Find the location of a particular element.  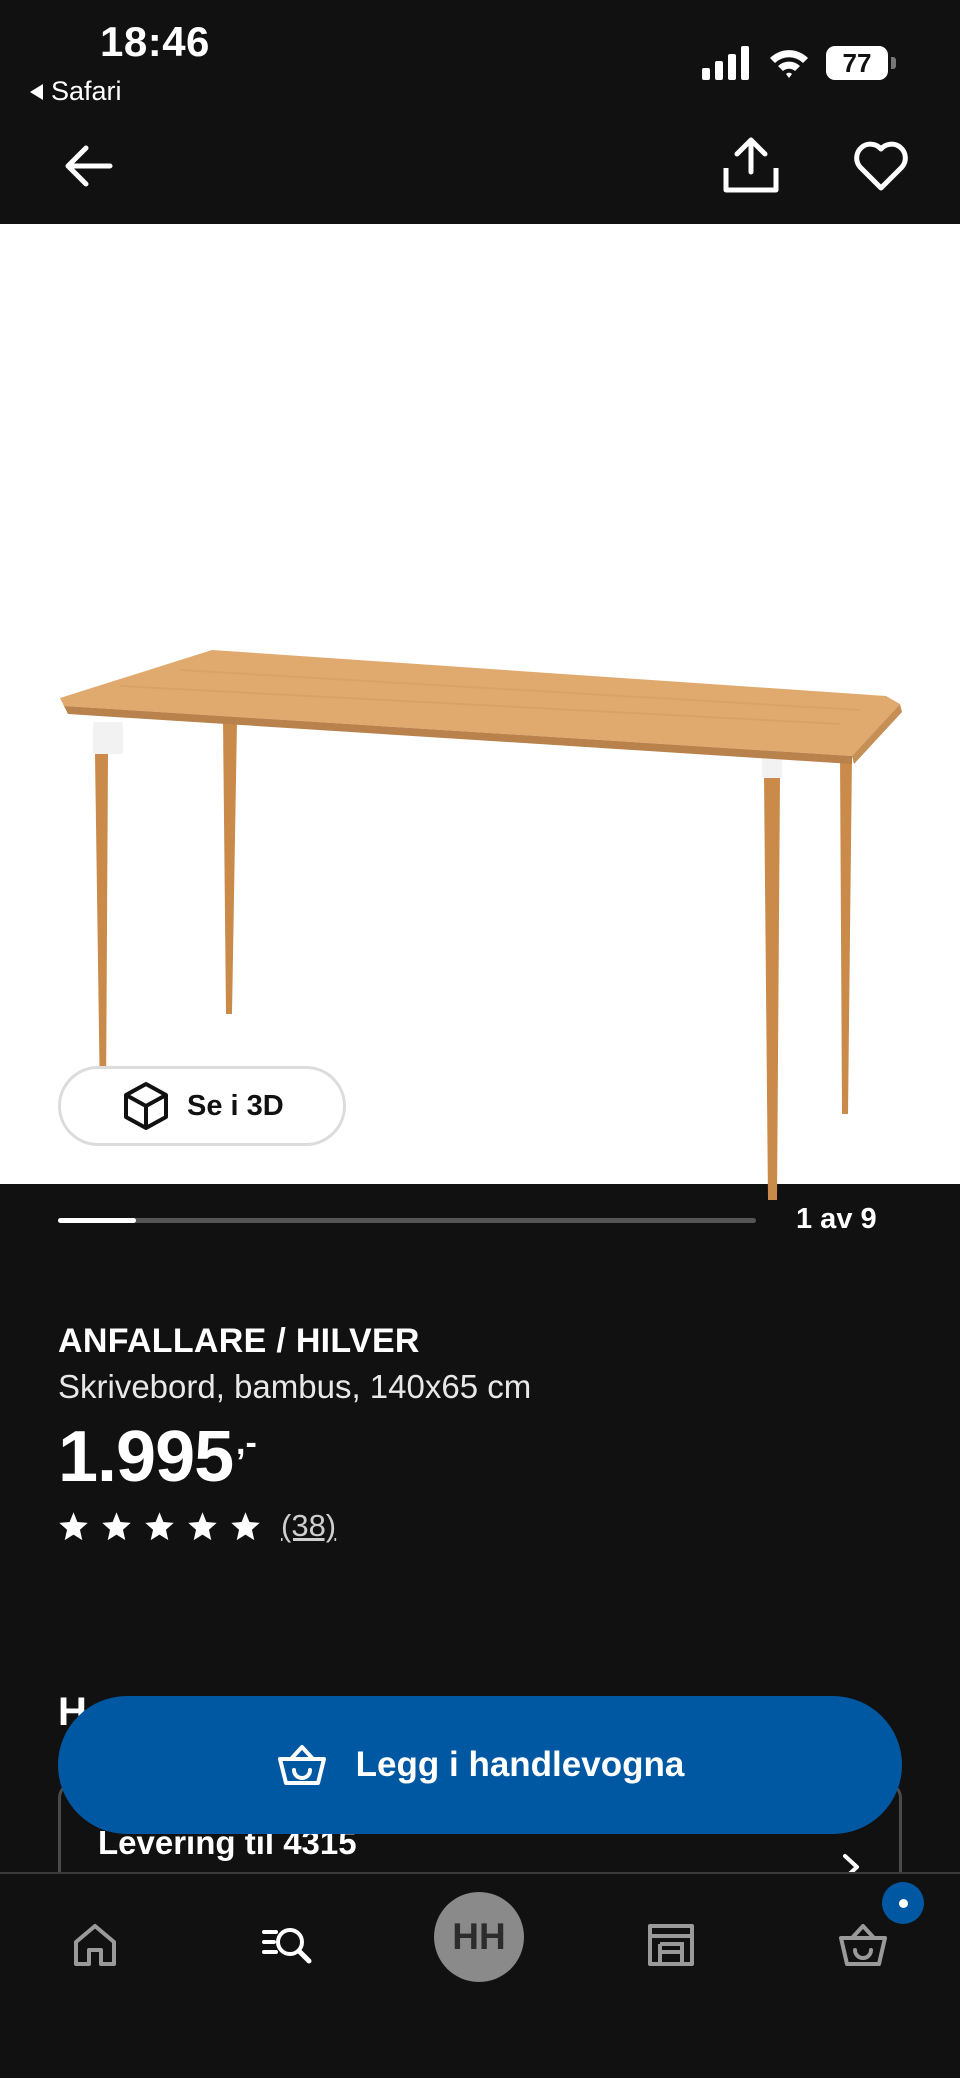

see-in-3d-label: Se i 3D is located at coordinates (235, 1105).